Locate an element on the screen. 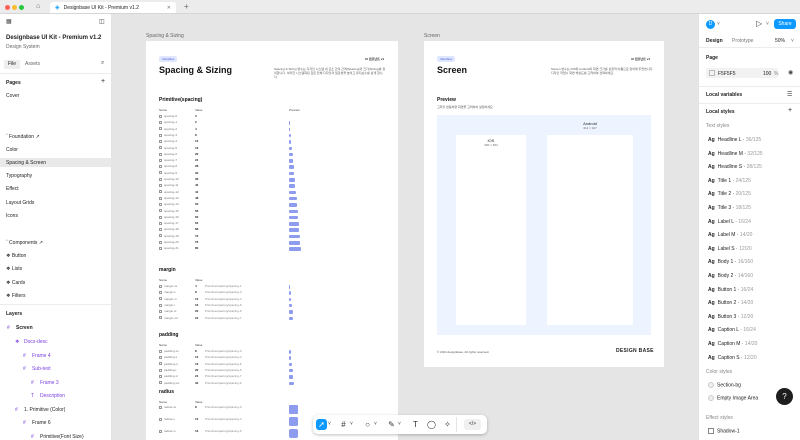  help-button: ? is located at coordinates (784, 396).